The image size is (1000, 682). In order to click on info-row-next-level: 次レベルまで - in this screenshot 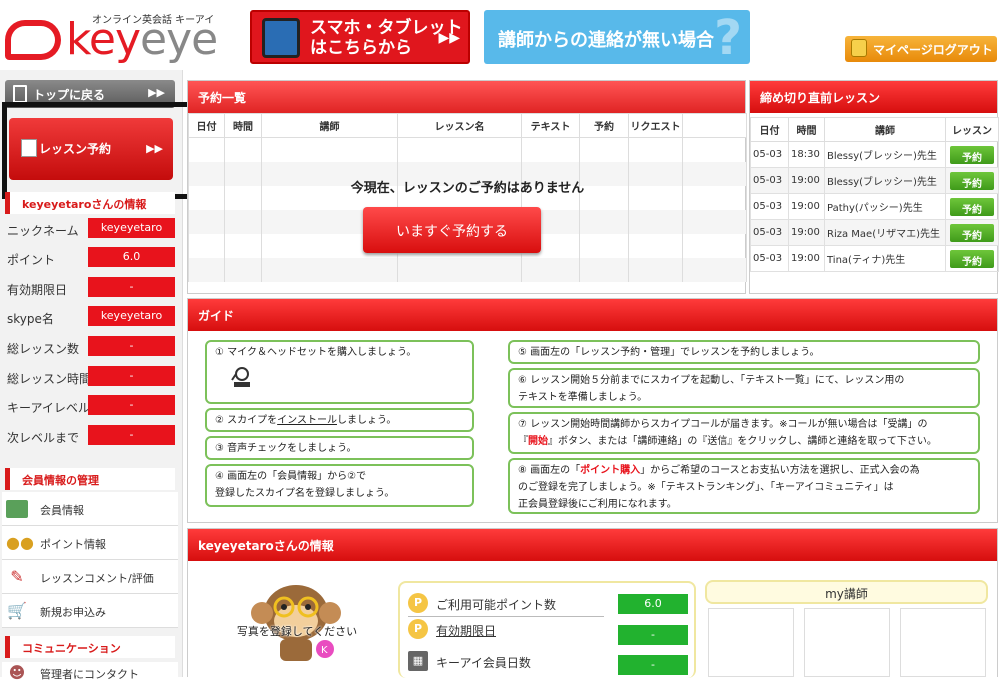, I will do `click(90, 436)`.